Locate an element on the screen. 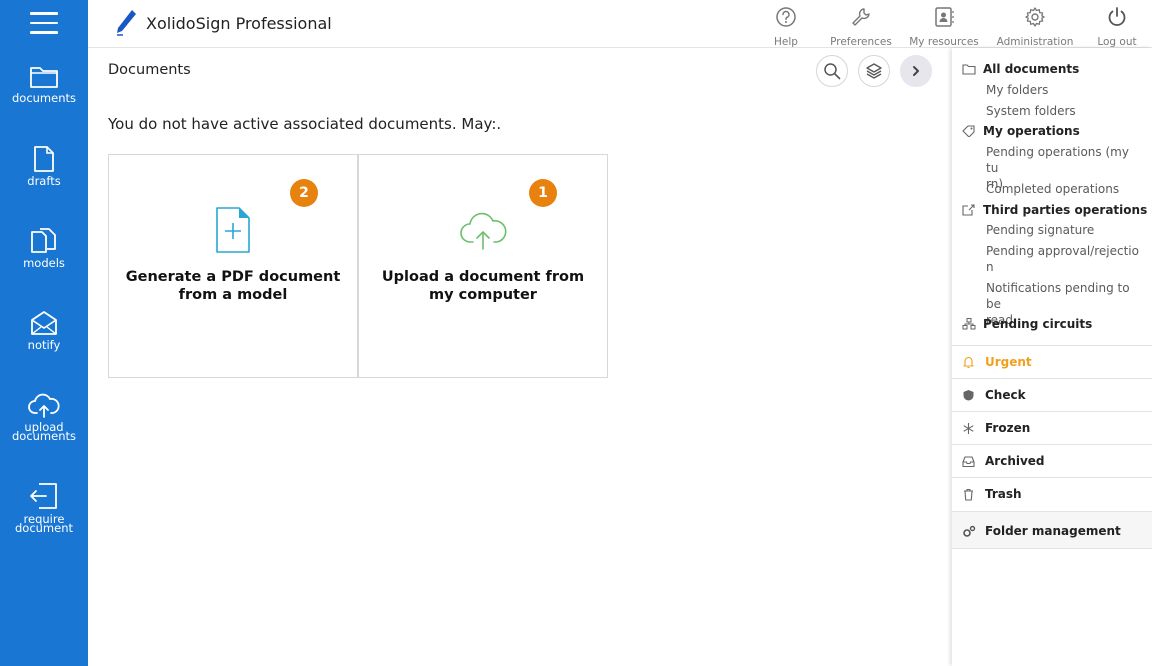  menu-toggle-button is located at coordinates (44, 23).